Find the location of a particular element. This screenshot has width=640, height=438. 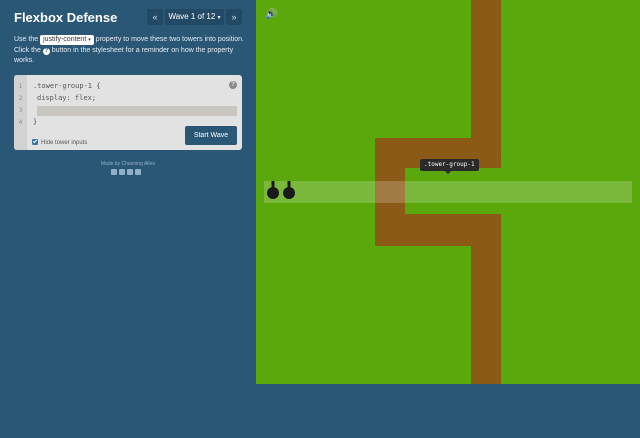

hide-tower-inputs-label: Hide tower inputs is located at coordinates (64, 143).